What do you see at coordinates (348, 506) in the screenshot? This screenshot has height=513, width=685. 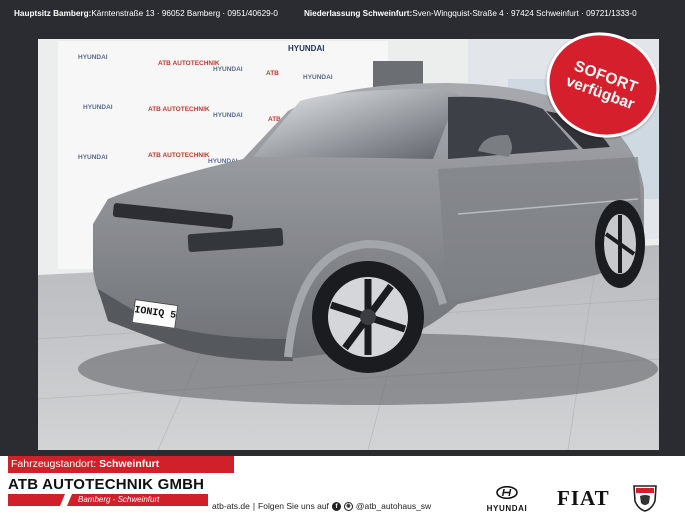 I see `instagram-icon: ◉` at bounding box center [348, 506].